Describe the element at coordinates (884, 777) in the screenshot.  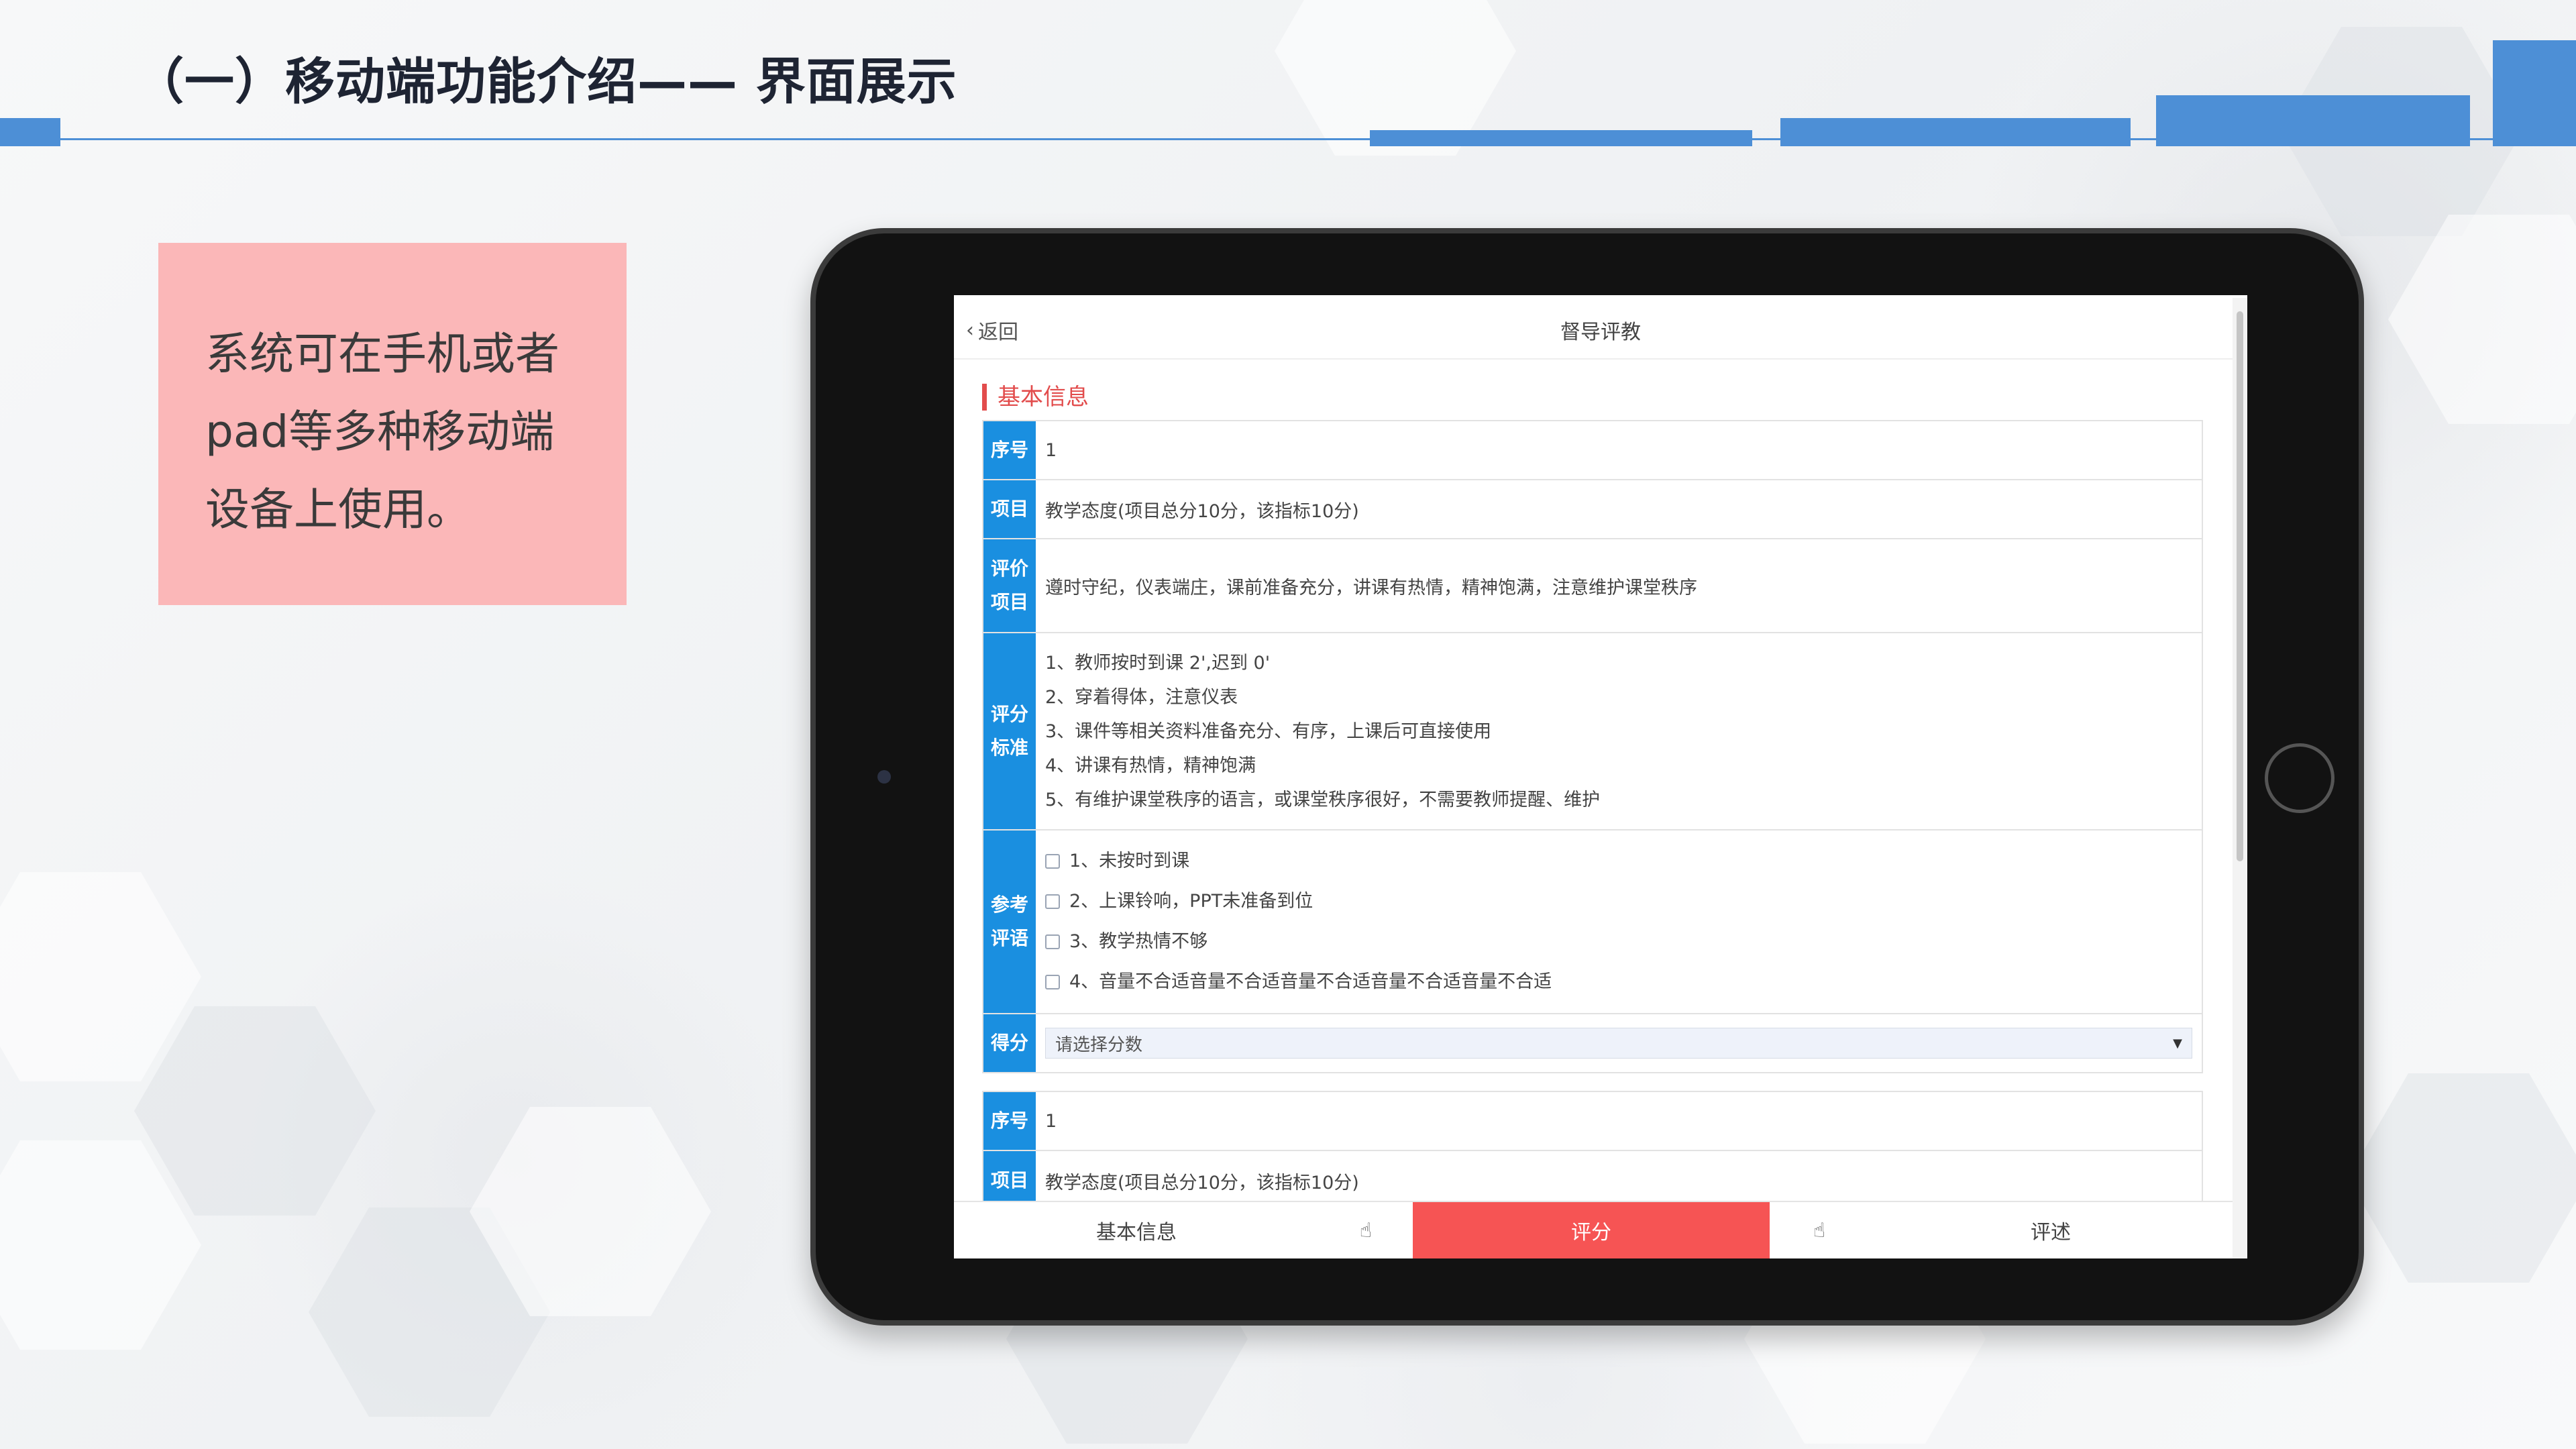
I see `tablet-camera` at that location.